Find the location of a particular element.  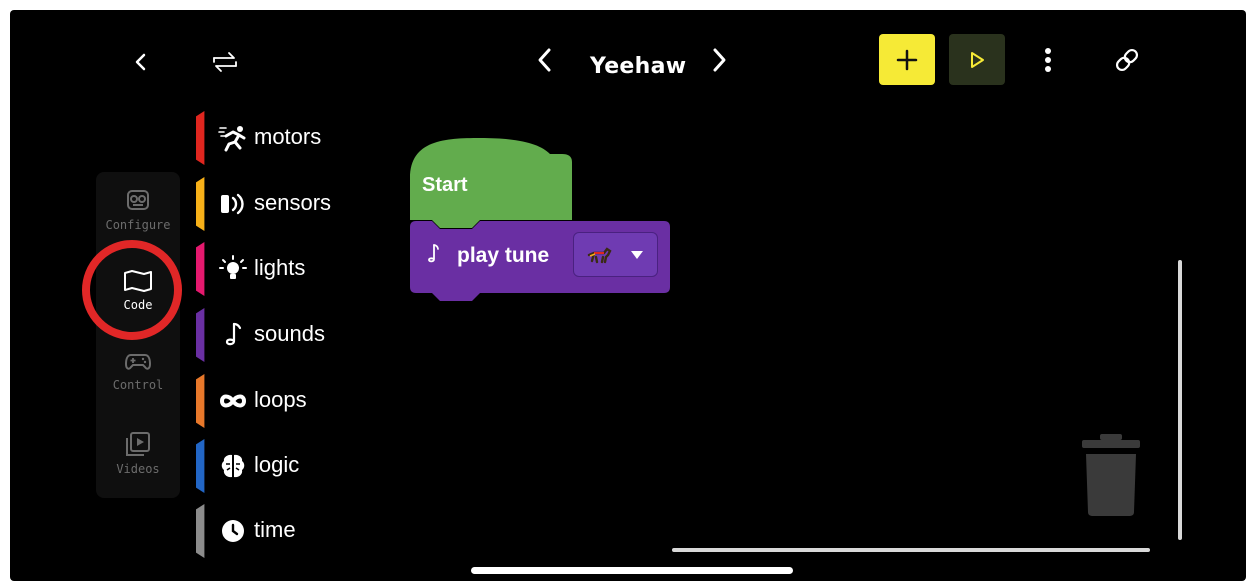

sidebar-label: Control is located at coordinates (138, 385).